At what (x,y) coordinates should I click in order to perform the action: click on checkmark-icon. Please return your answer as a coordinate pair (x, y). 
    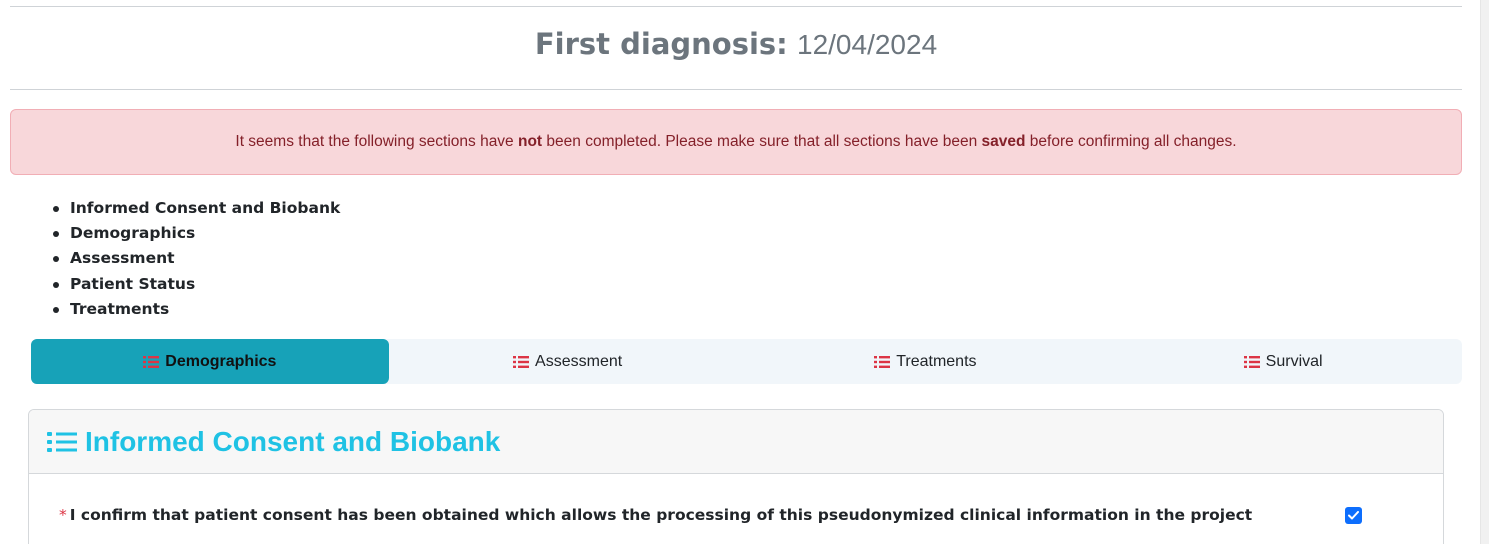
    Looking at the image, I should click on (1353, 515).